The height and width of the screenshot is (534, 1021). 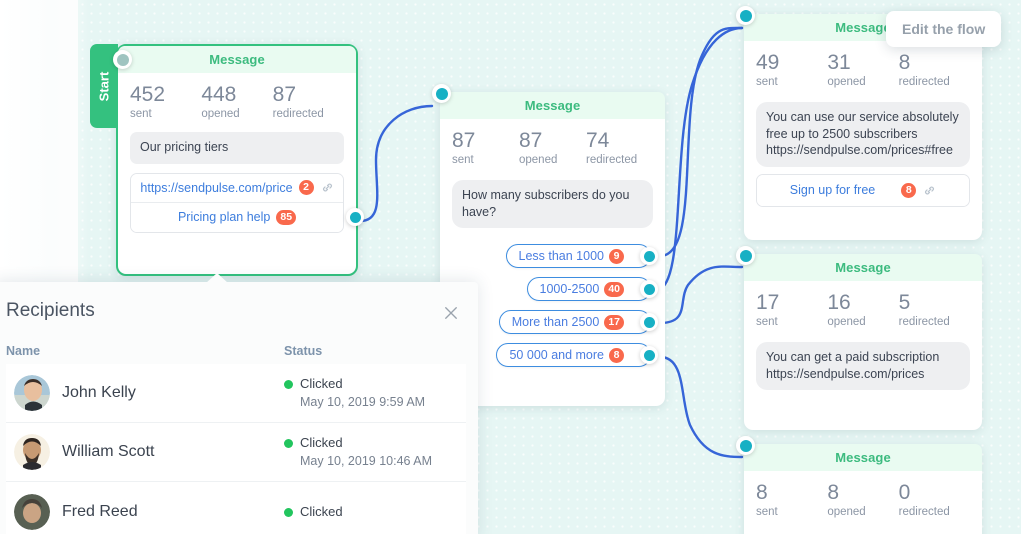 What do you see at coordinates (552, 147) in the screenshot?
I see `stat-opened: 87 opened` at bounding box center [552, 147].